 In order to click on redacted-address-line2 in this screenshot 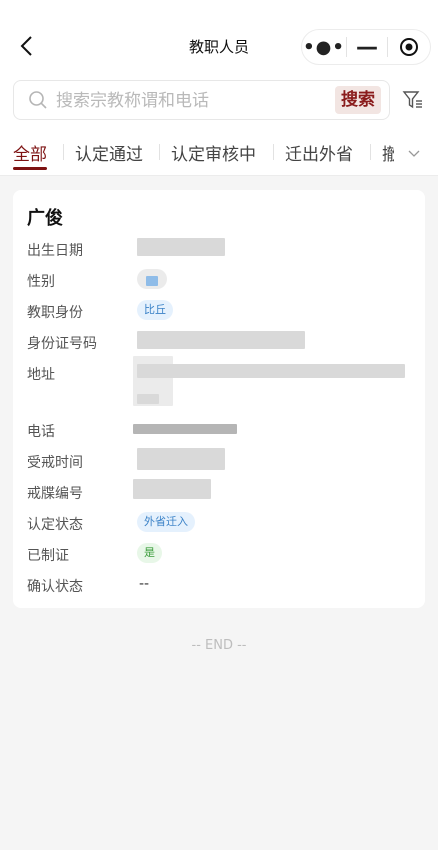, I will do `click(148, 399)`.